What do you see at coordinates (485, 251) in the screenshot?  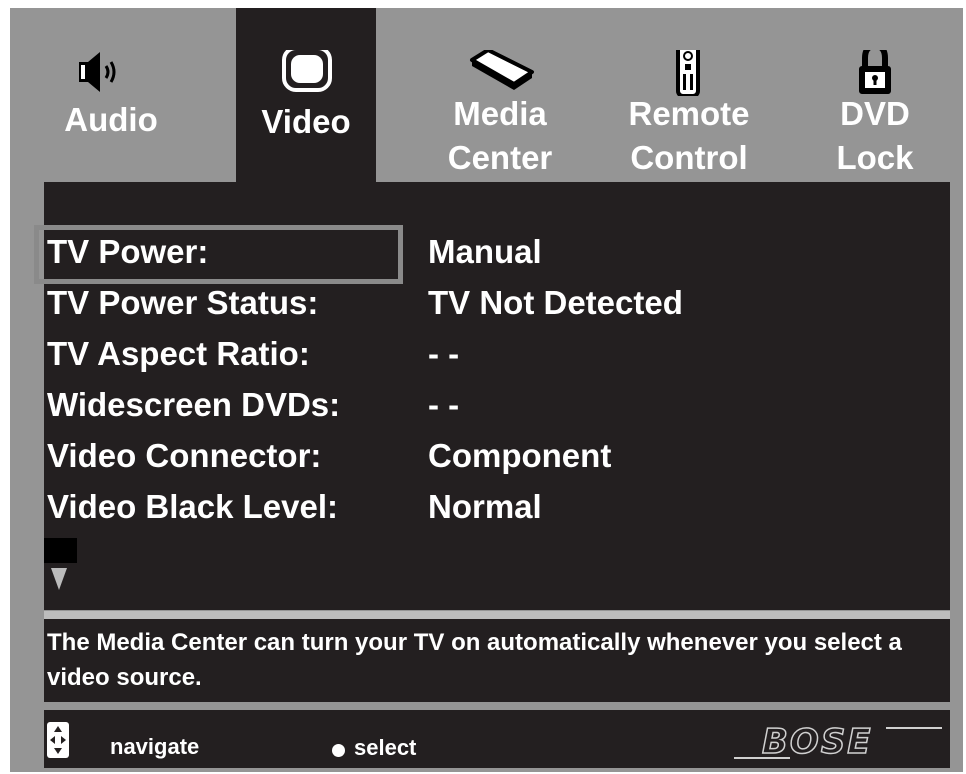 I see `setting-value: Manual` at bounding box center [485, 251].